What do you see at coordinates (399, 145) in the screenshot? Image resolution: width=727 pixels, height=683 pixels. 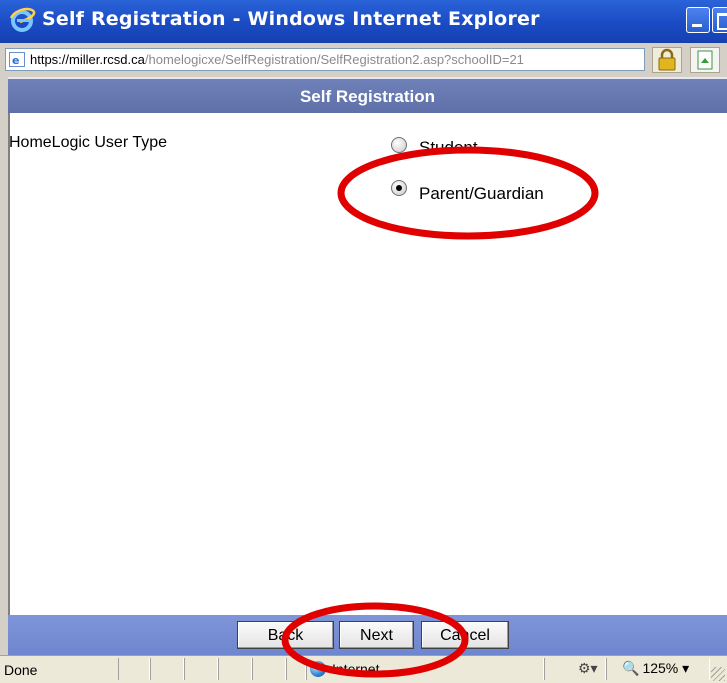 I see `student-radio` at bounding box center [399, 145].